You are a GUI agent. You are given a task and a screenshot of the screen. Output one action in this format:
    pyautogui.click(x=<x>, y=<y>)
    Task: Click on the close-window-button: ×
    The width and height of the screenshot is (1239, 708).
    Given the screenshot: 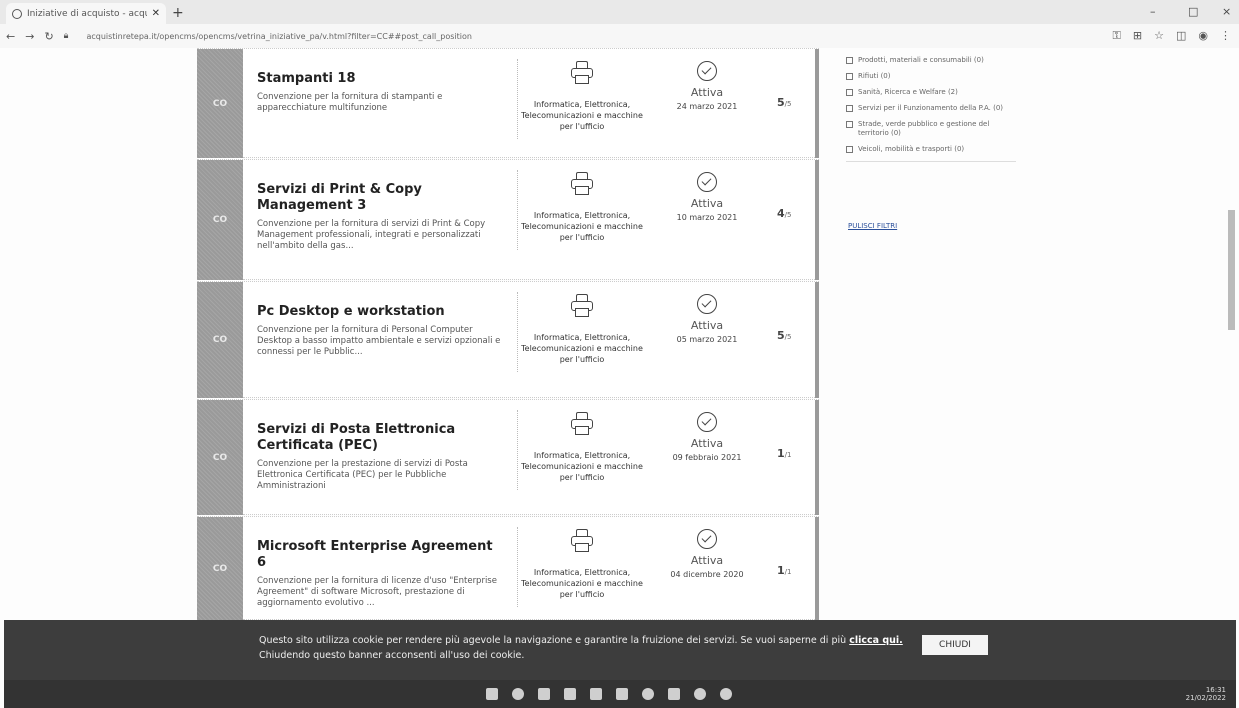 What is the action you would take?
    pyautogui.click(x=1226, y=11)
    